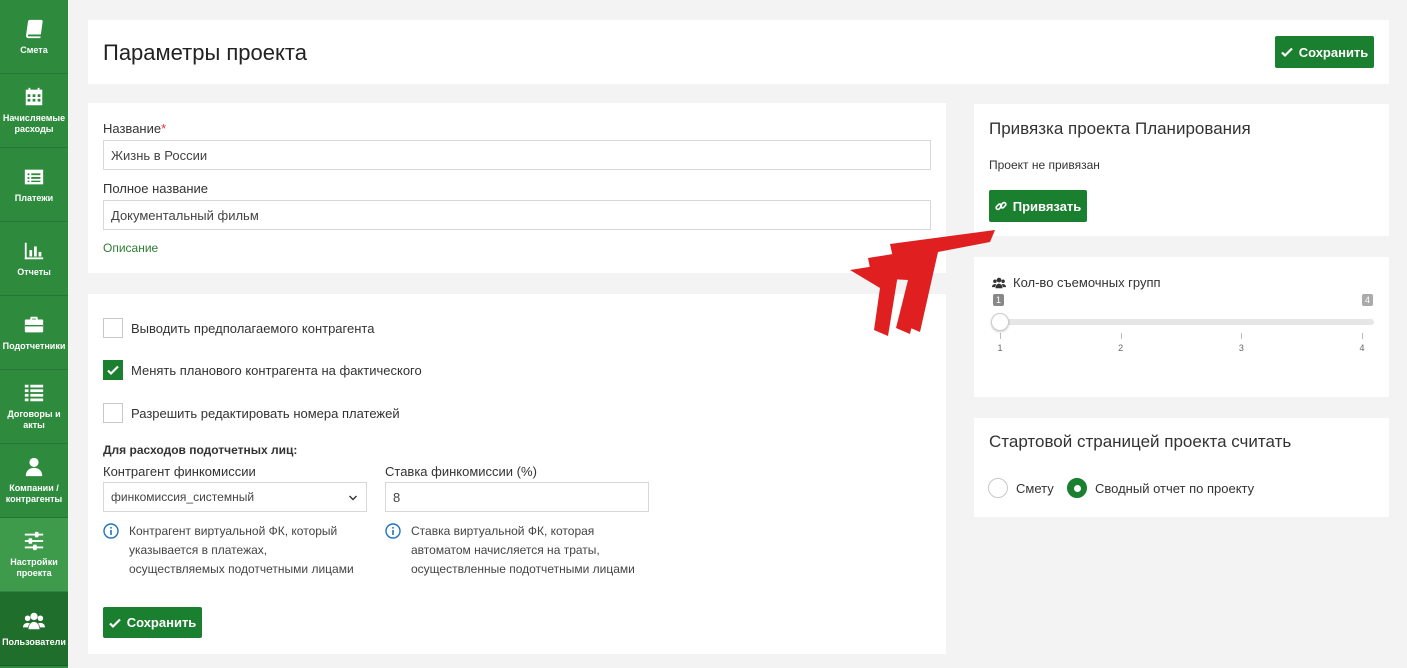  Describe the element at coordinates (34, 49) in the screenshot. I see `sidebar-item-label: Смета` at that location.